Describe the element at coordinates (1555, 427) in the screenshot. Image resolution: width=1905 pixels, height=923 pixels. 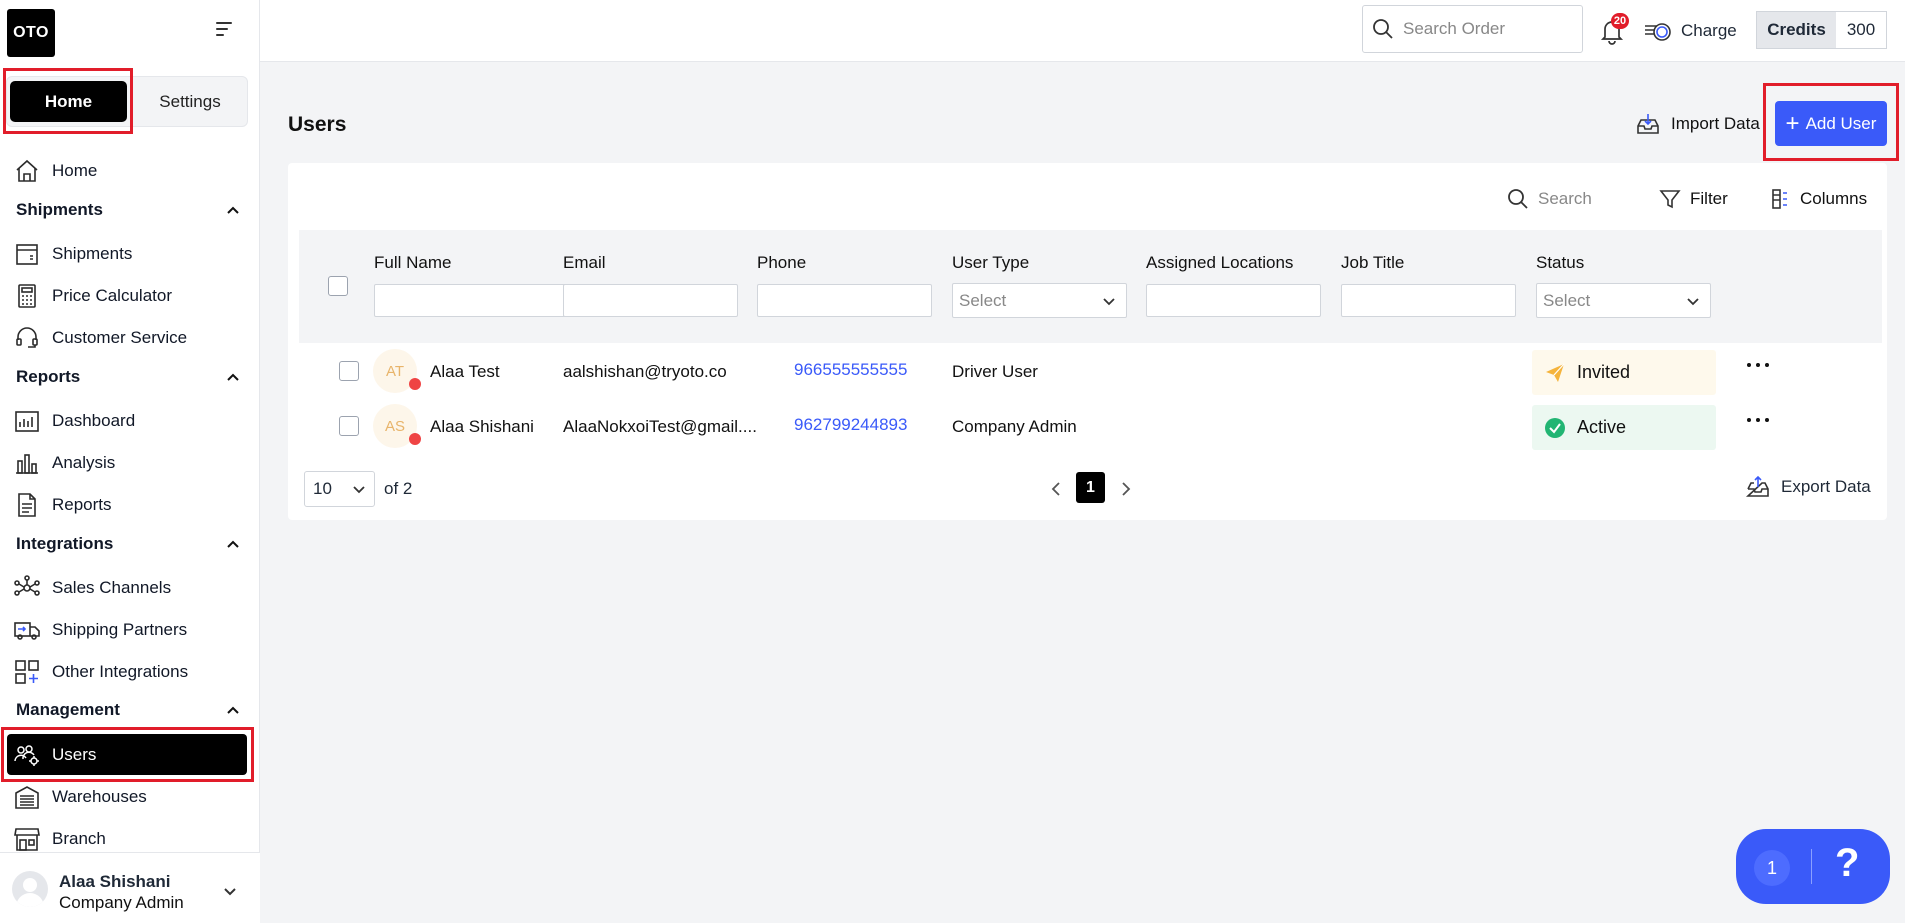
I see `check-circle-icon` at that location.